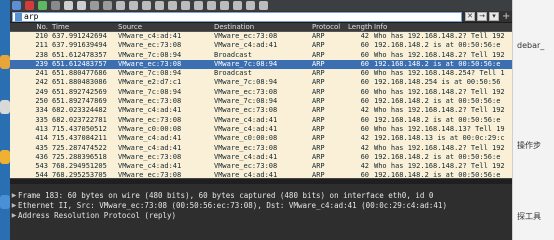  I want to click on go-to-packet-icon, so click(159, 5).